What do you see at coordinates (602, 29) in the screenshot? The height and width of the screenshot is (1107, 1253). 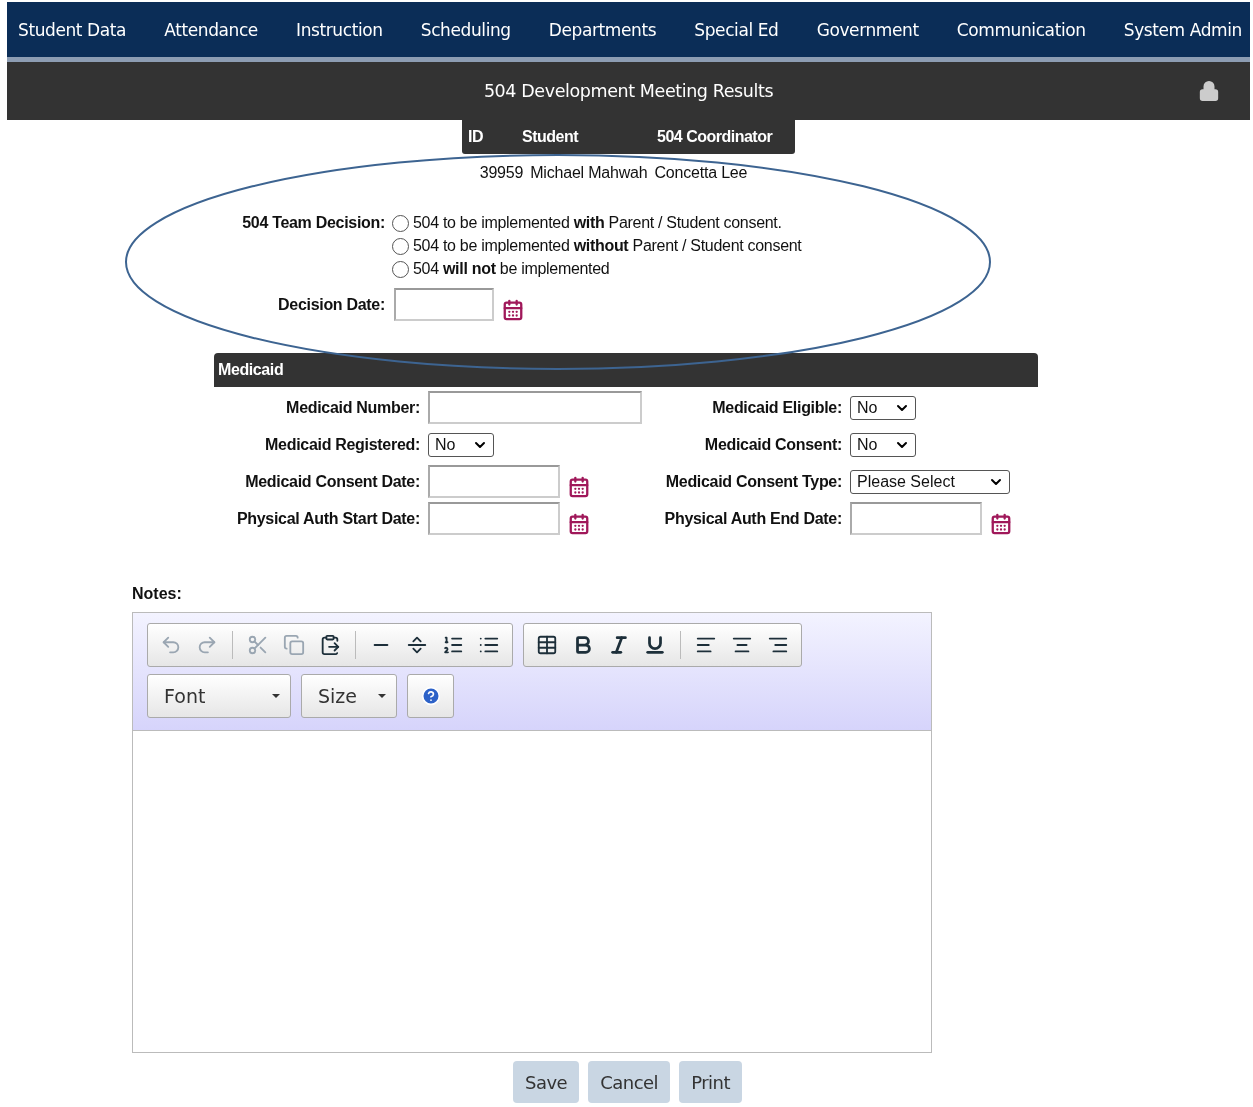 I see `nav-link: Departments` at bounding box center [602, 29].